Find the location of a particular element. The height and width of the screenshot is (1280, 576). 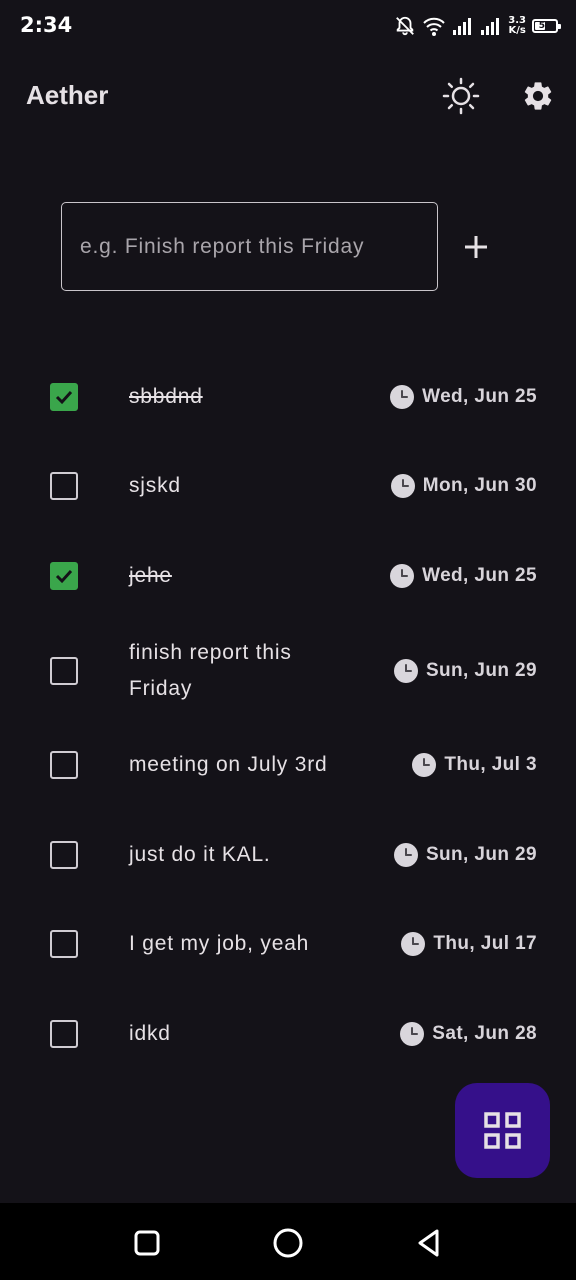

add-task-button is located at coordinates (476, 247).